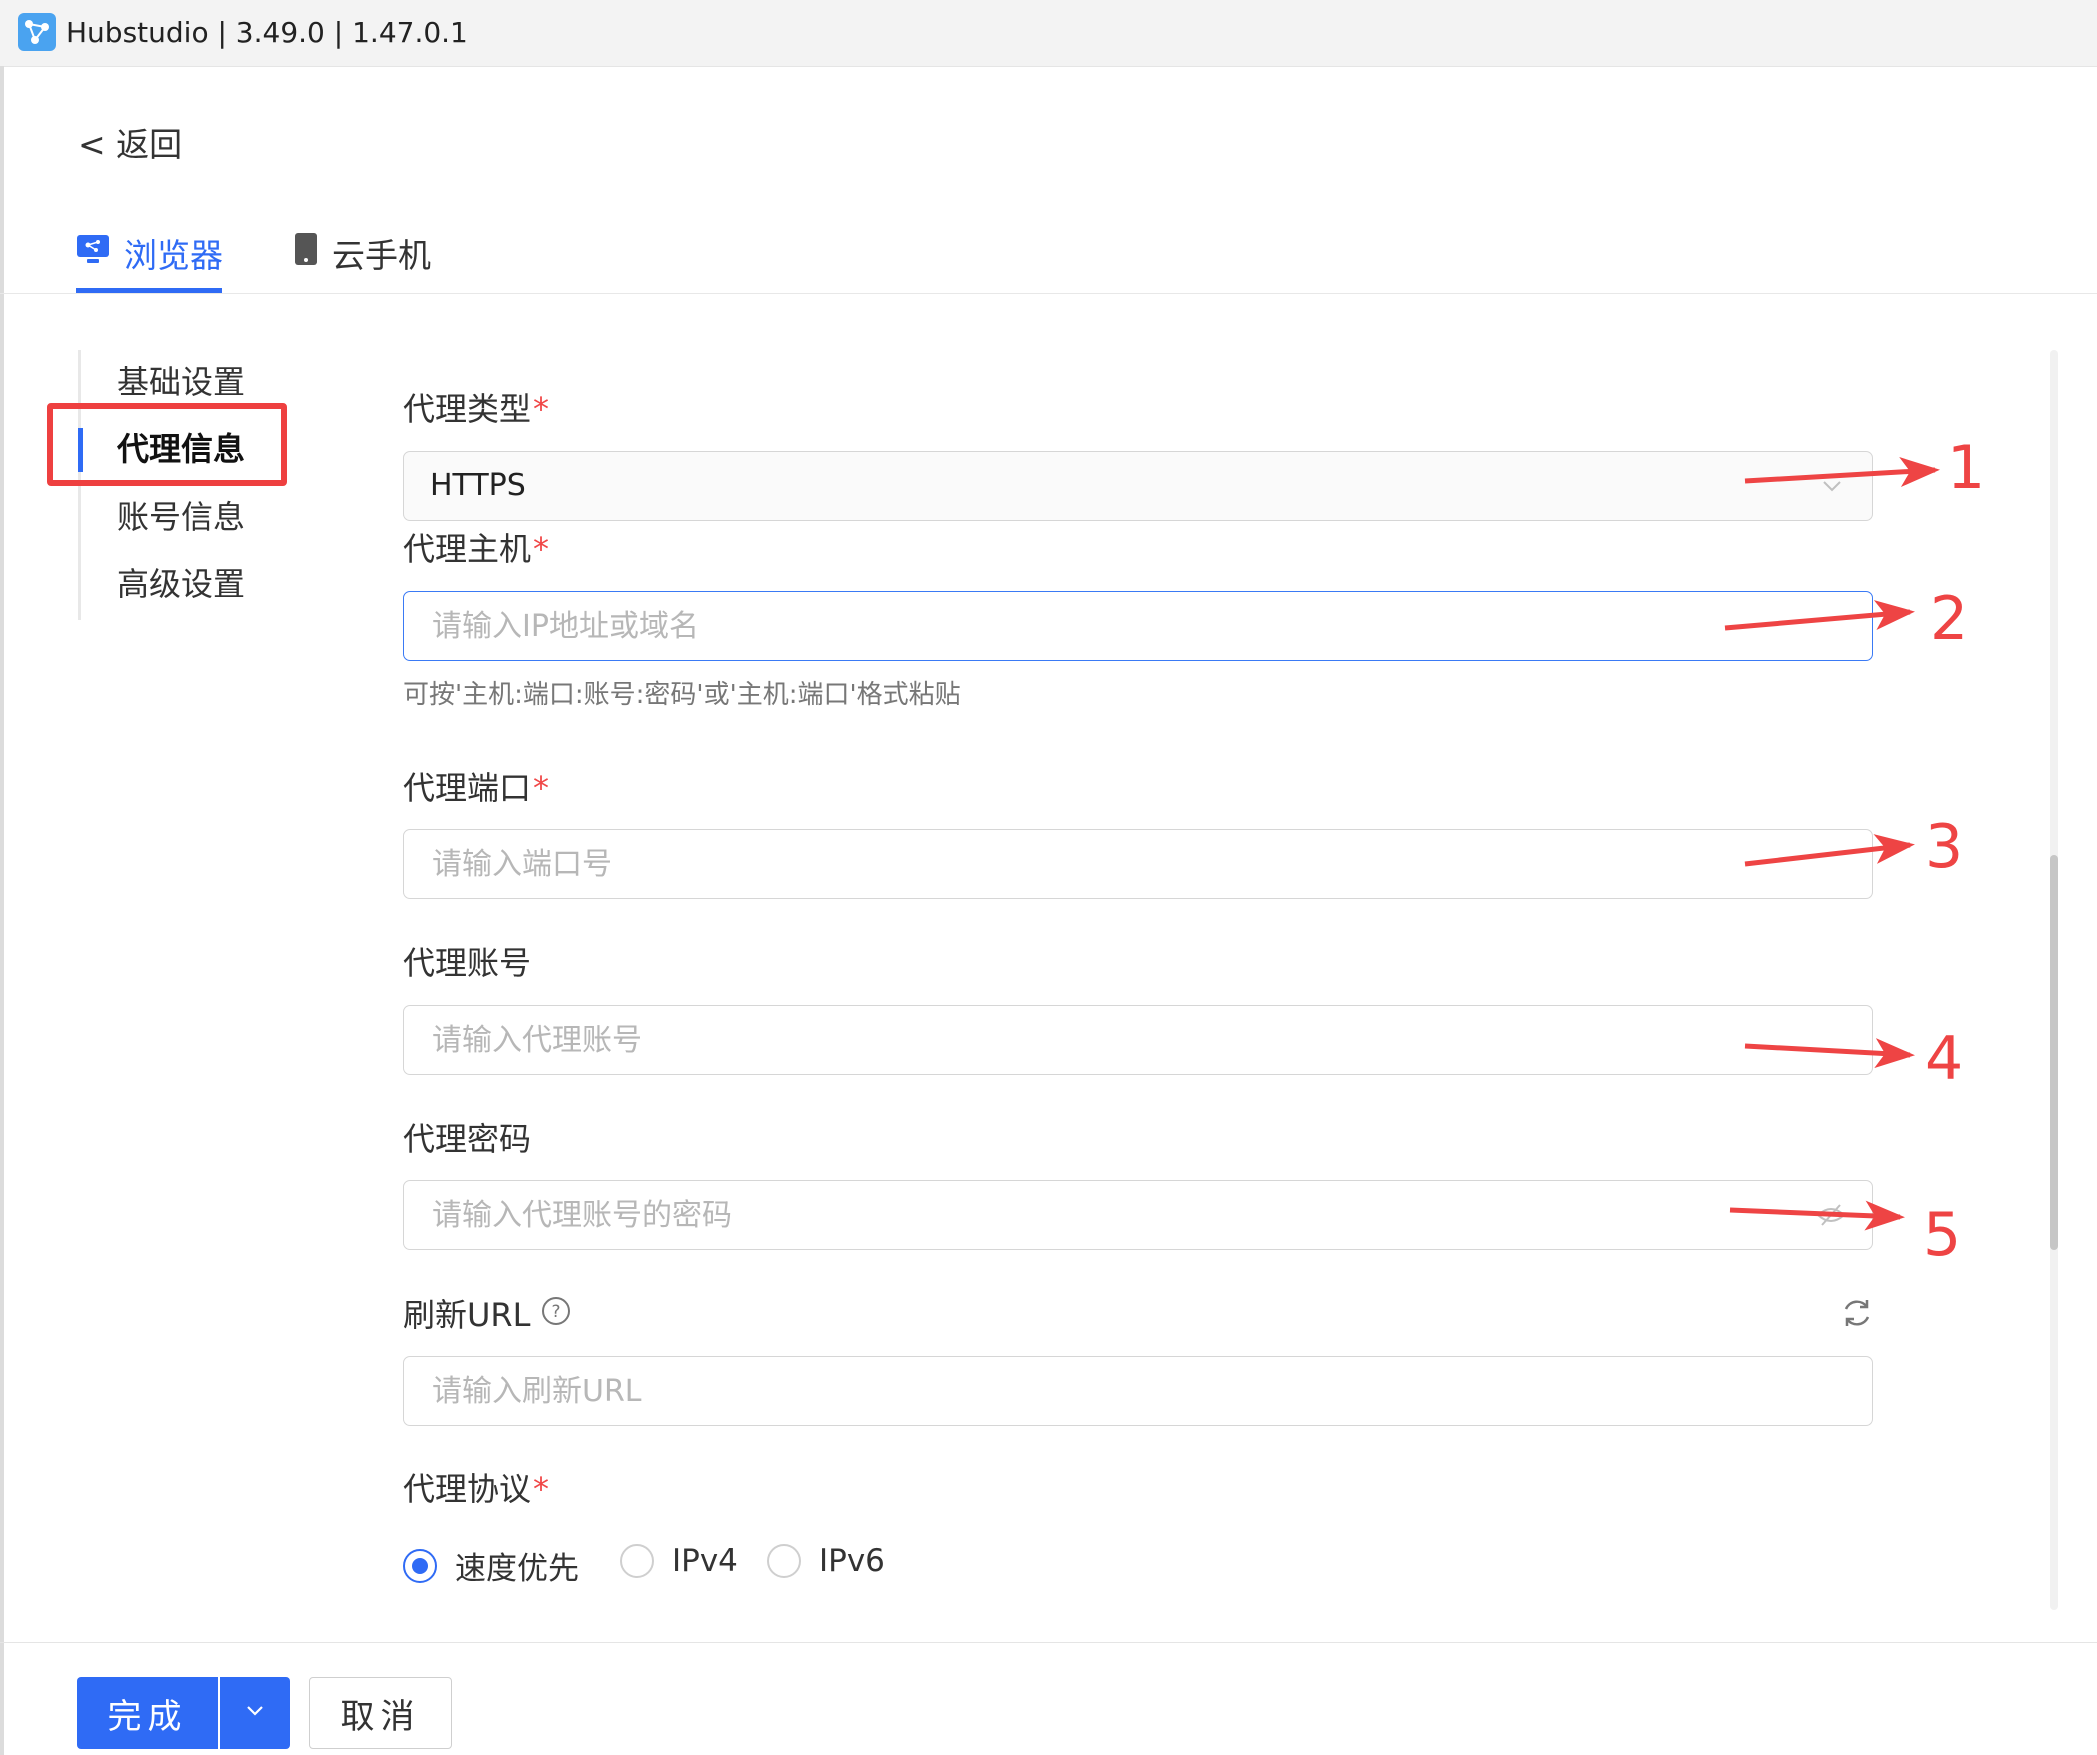 This screenshot has width=2097, height=1755. What do you see at coordinates (167, 444) in the screenshot?
I see `annotation-highlight-box` at bounding box center [167, 444].